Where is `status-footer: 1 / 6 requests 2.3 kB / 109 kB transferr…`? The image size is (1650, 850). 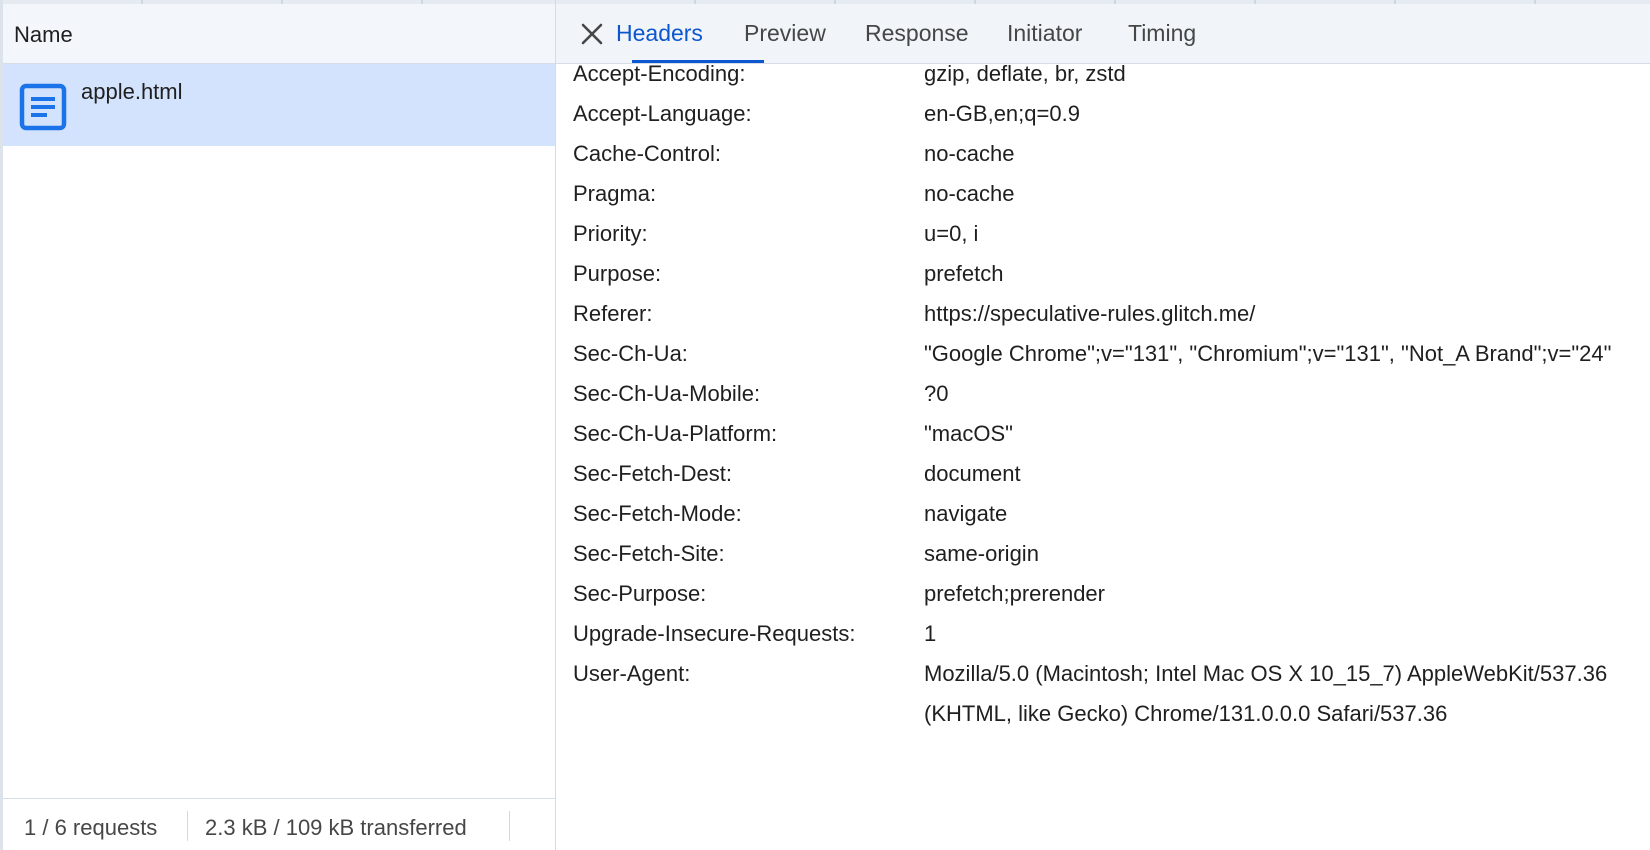 status-footer: 1 / 6 requests 2.3 kB / 109 kB transferr… is located at coordinates (279, 824).